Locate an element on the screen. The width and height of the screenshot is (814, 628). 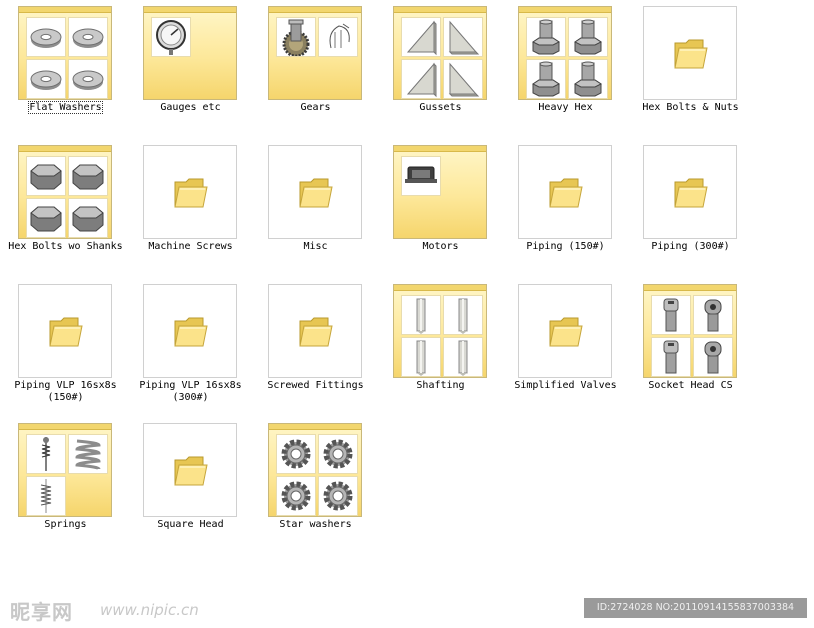
folder-label: Gears is located at coordinates (315, 108).